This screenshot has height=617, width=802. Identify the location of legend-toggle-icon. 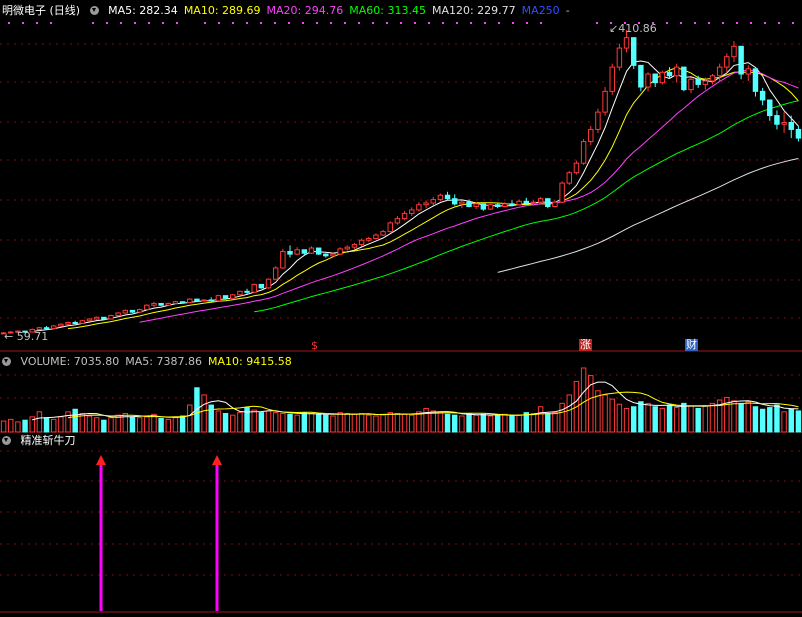
(94, 10).